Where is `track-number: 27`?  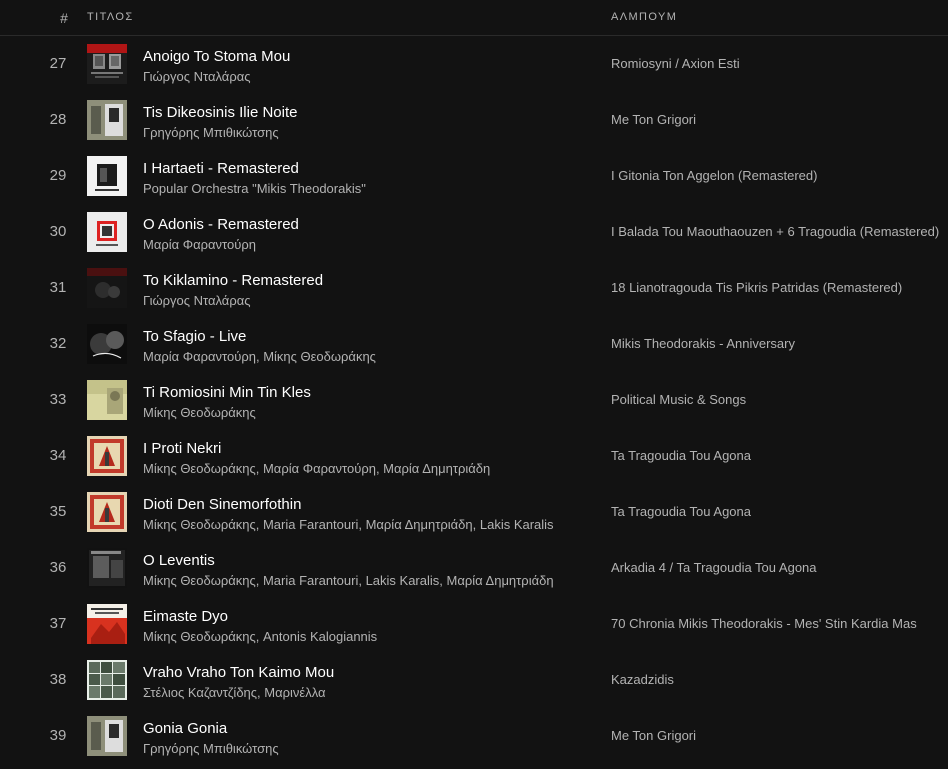
track-number: 27 is located at coordinates (58, 63).